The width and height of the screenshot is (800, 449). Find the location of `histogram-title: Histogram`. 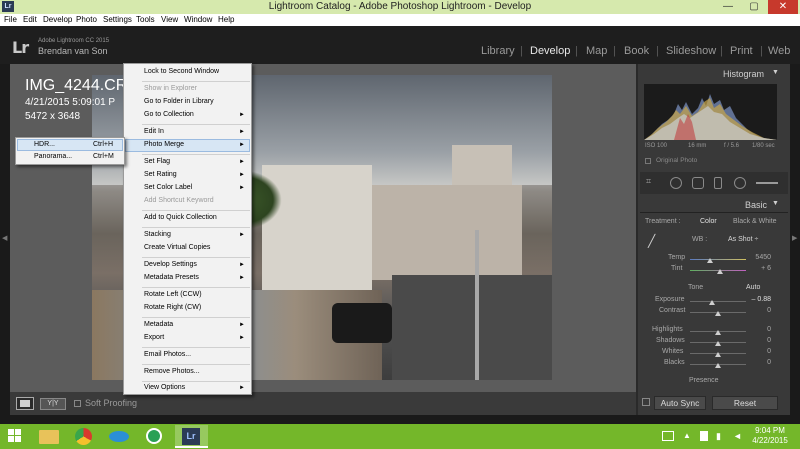

histogram-title: Histogram is located at coordinates (743, 74).